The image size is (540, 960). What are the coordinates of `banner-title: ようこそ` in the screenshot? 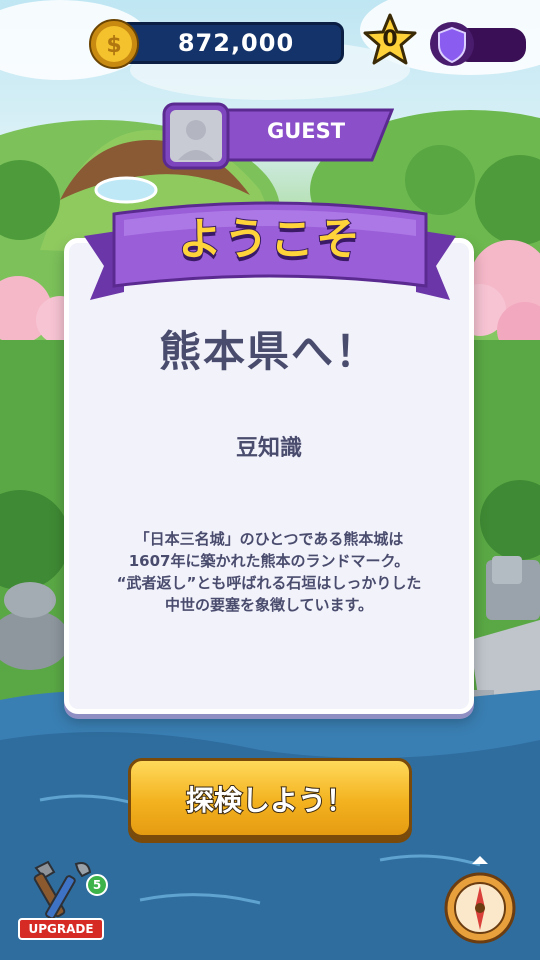 It's located at (269, 239).